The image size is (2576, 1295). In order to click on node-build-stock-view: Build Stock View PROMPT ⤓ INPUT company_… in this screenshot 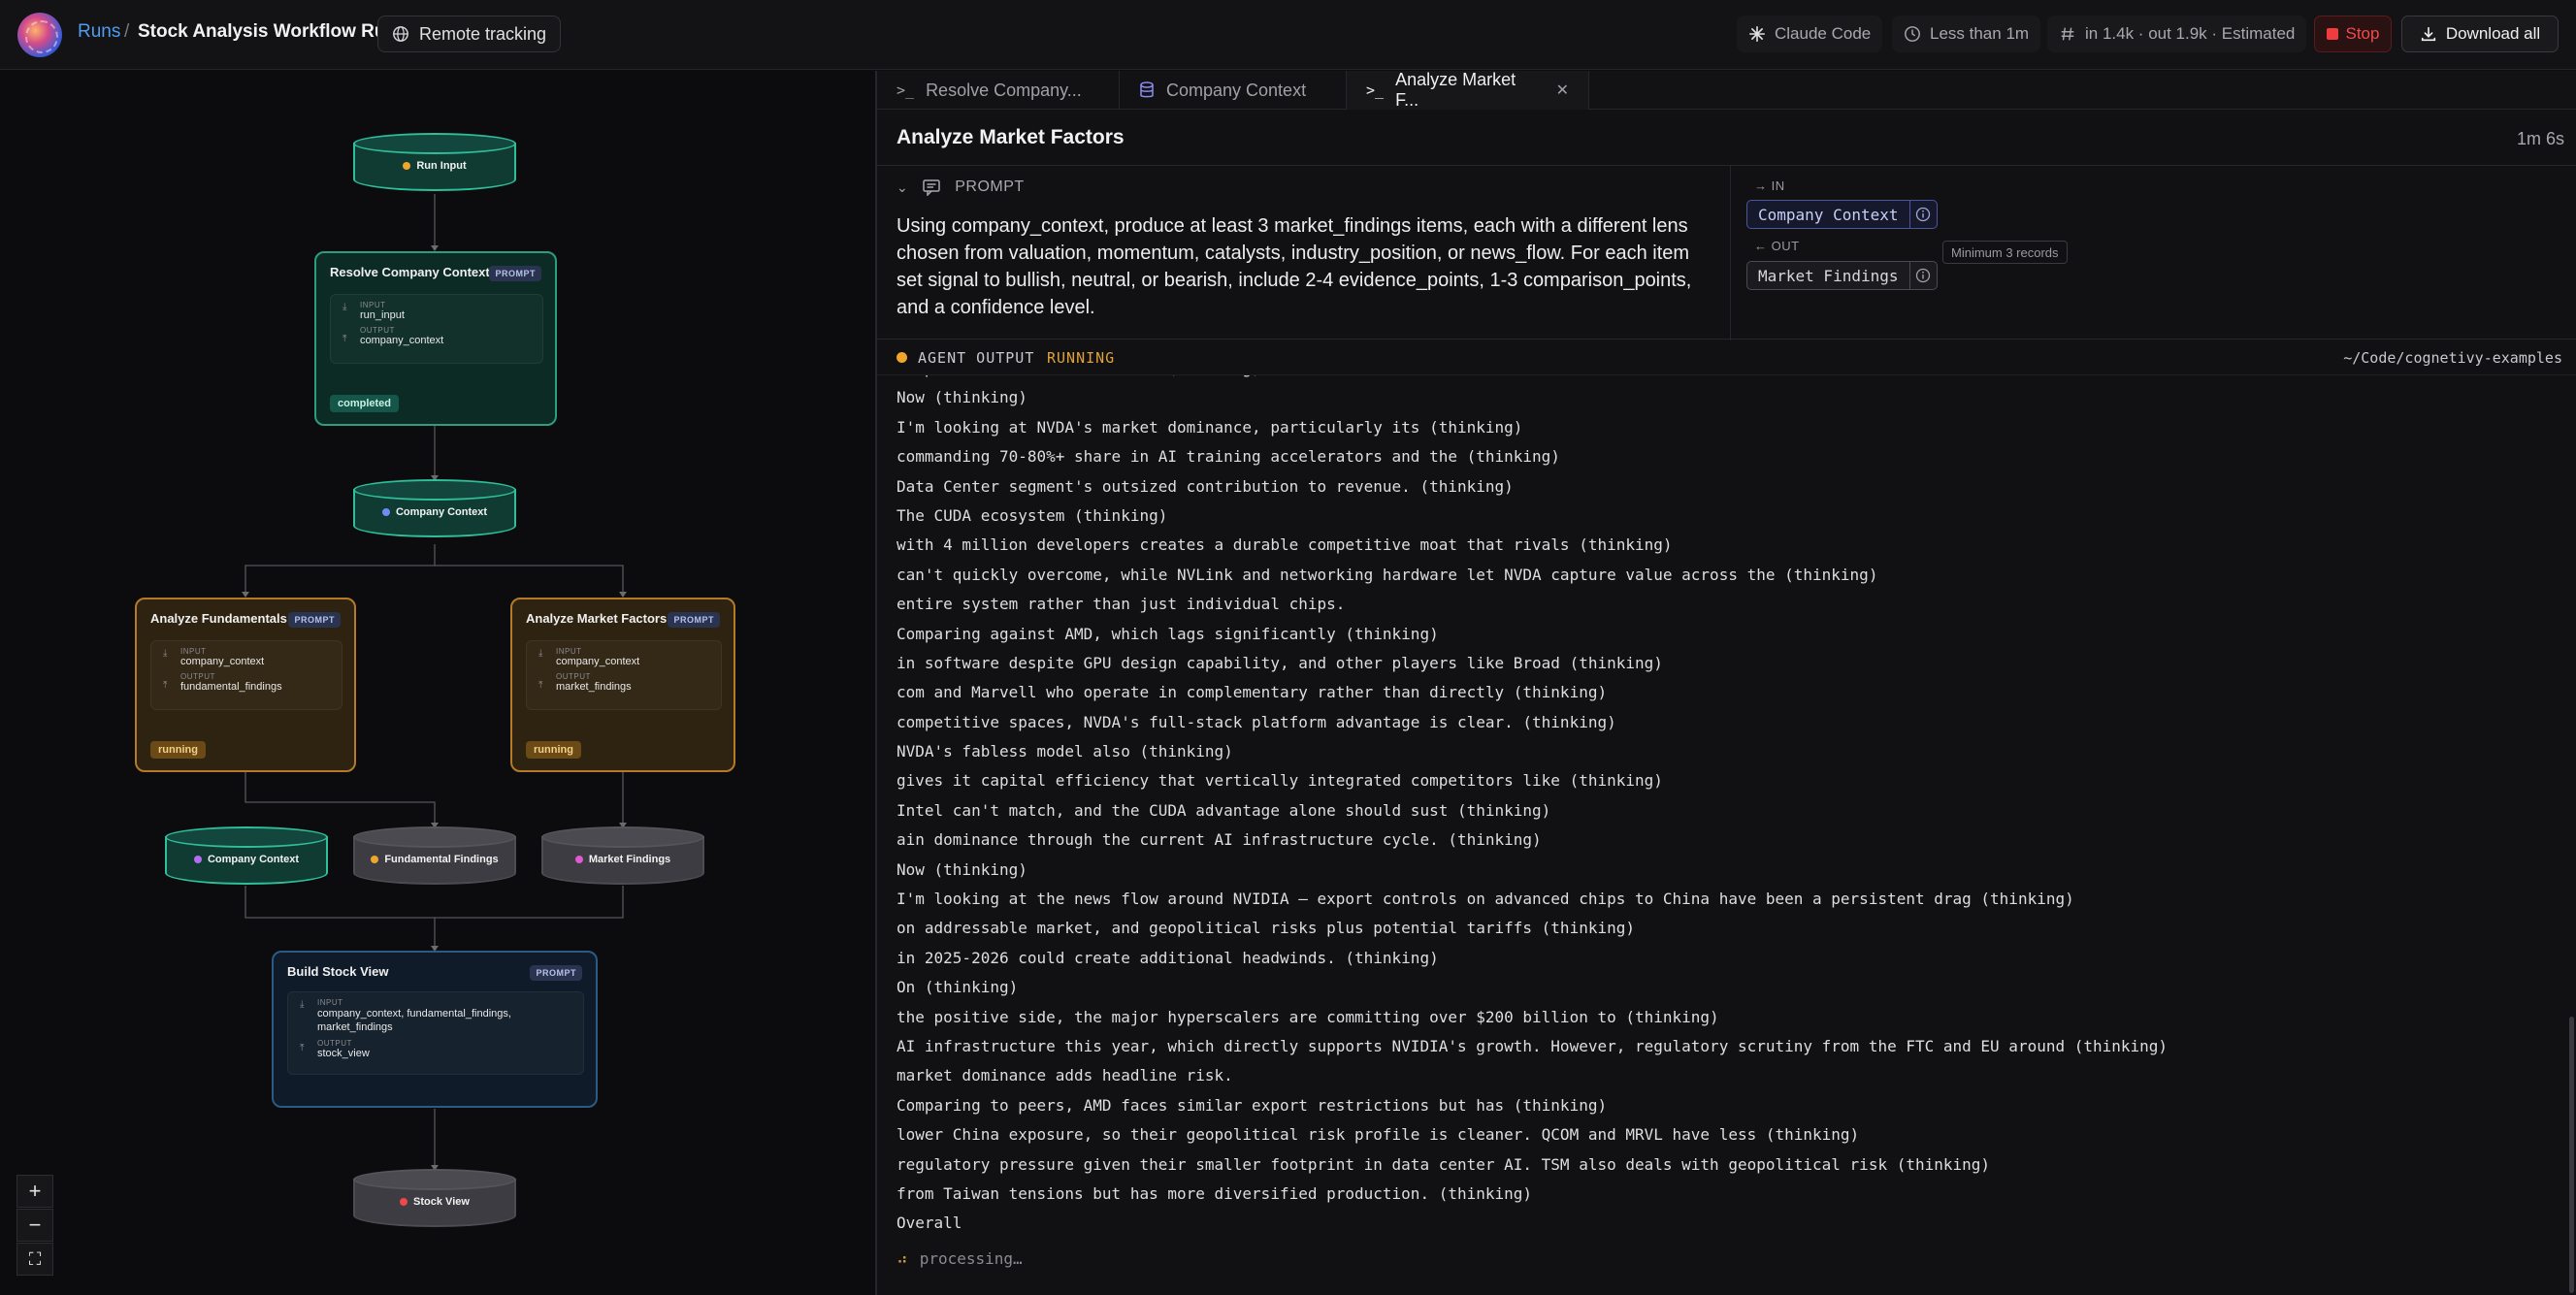, I will do `click(435, 1029)`.